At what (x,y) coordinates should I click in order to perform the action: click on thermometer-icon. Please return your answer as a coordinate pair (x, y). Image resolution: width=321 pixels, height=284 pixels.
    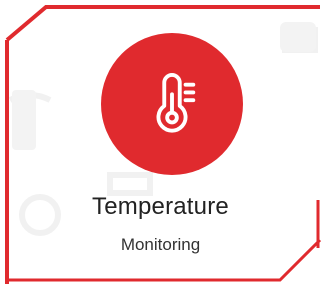
    Looking at the image, I should click on (176, 103).